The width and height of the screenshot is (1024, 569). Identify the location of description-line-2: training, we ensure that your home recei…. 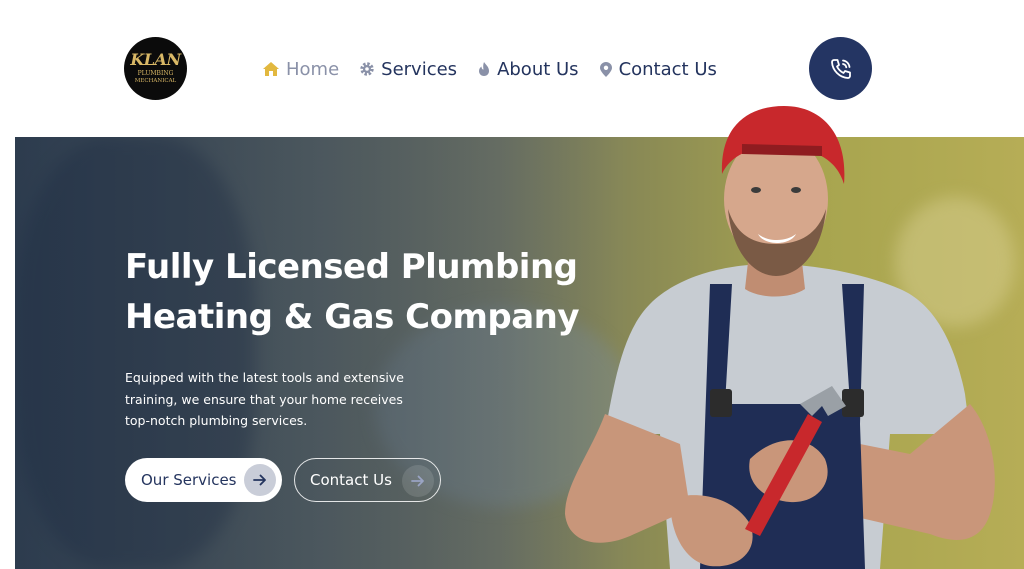
(264, 399).